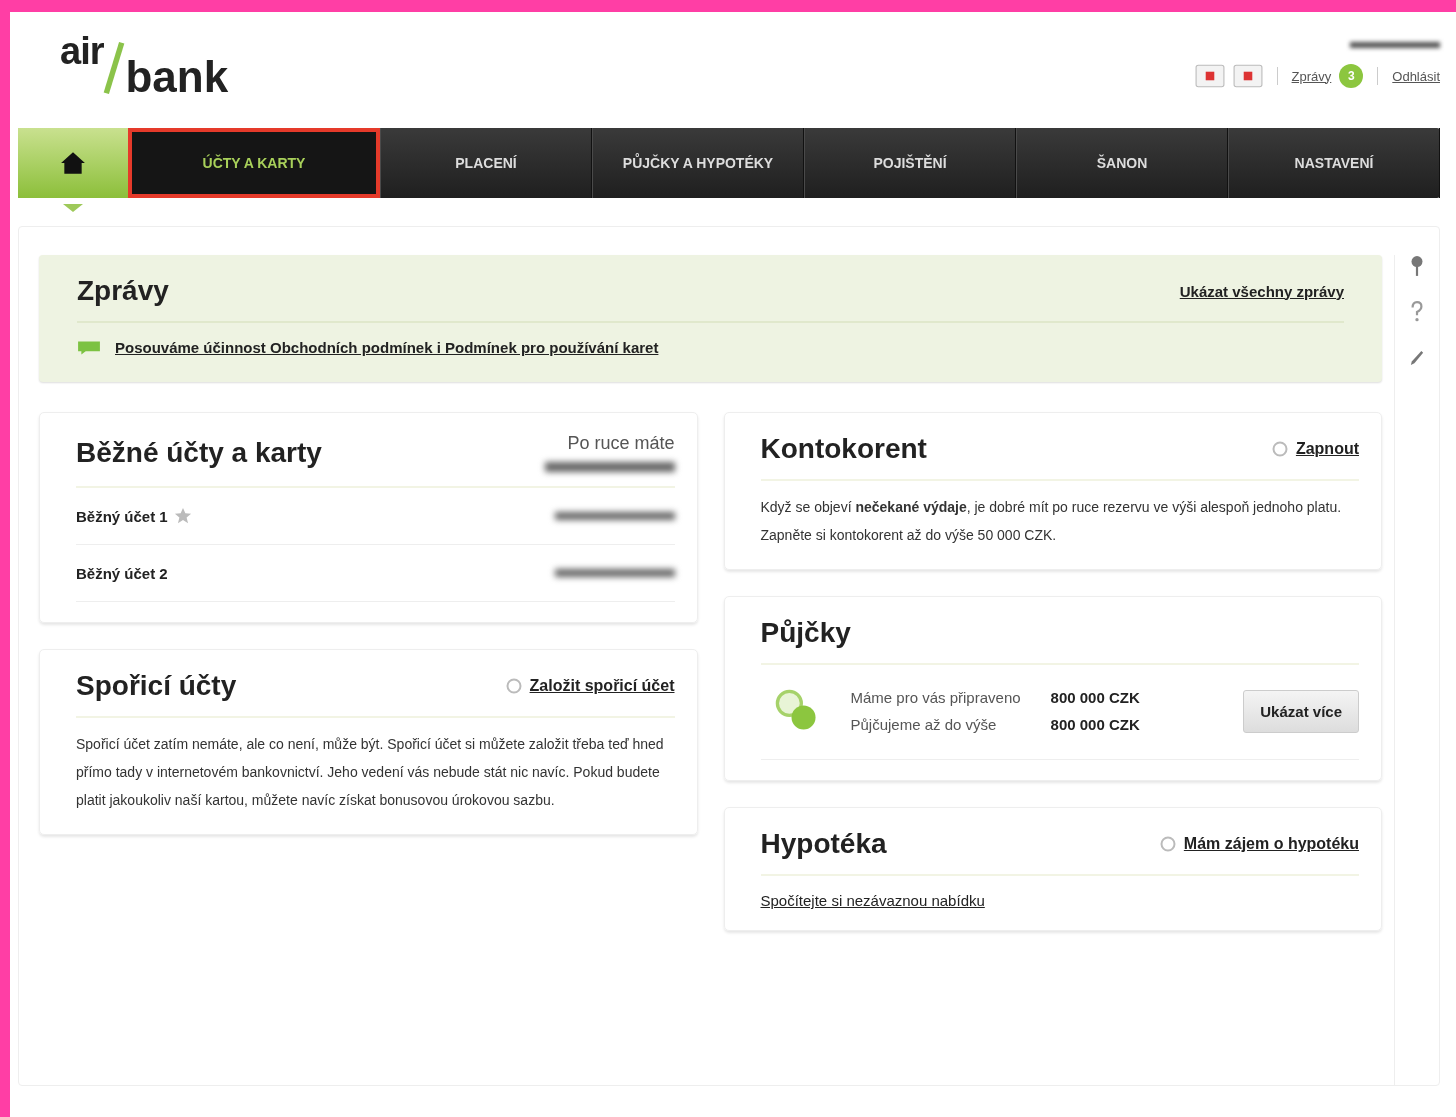  Describe the element at coordinates (1051, 521) in the screenshot. I see `overdraft-text: Když se objeví nečekané výdaje, je dobré mít po ruce rezervu ve výši alespoň jednoho platu. Zapněte si kontokorent až do výše 50 000 CZK.` at that location.